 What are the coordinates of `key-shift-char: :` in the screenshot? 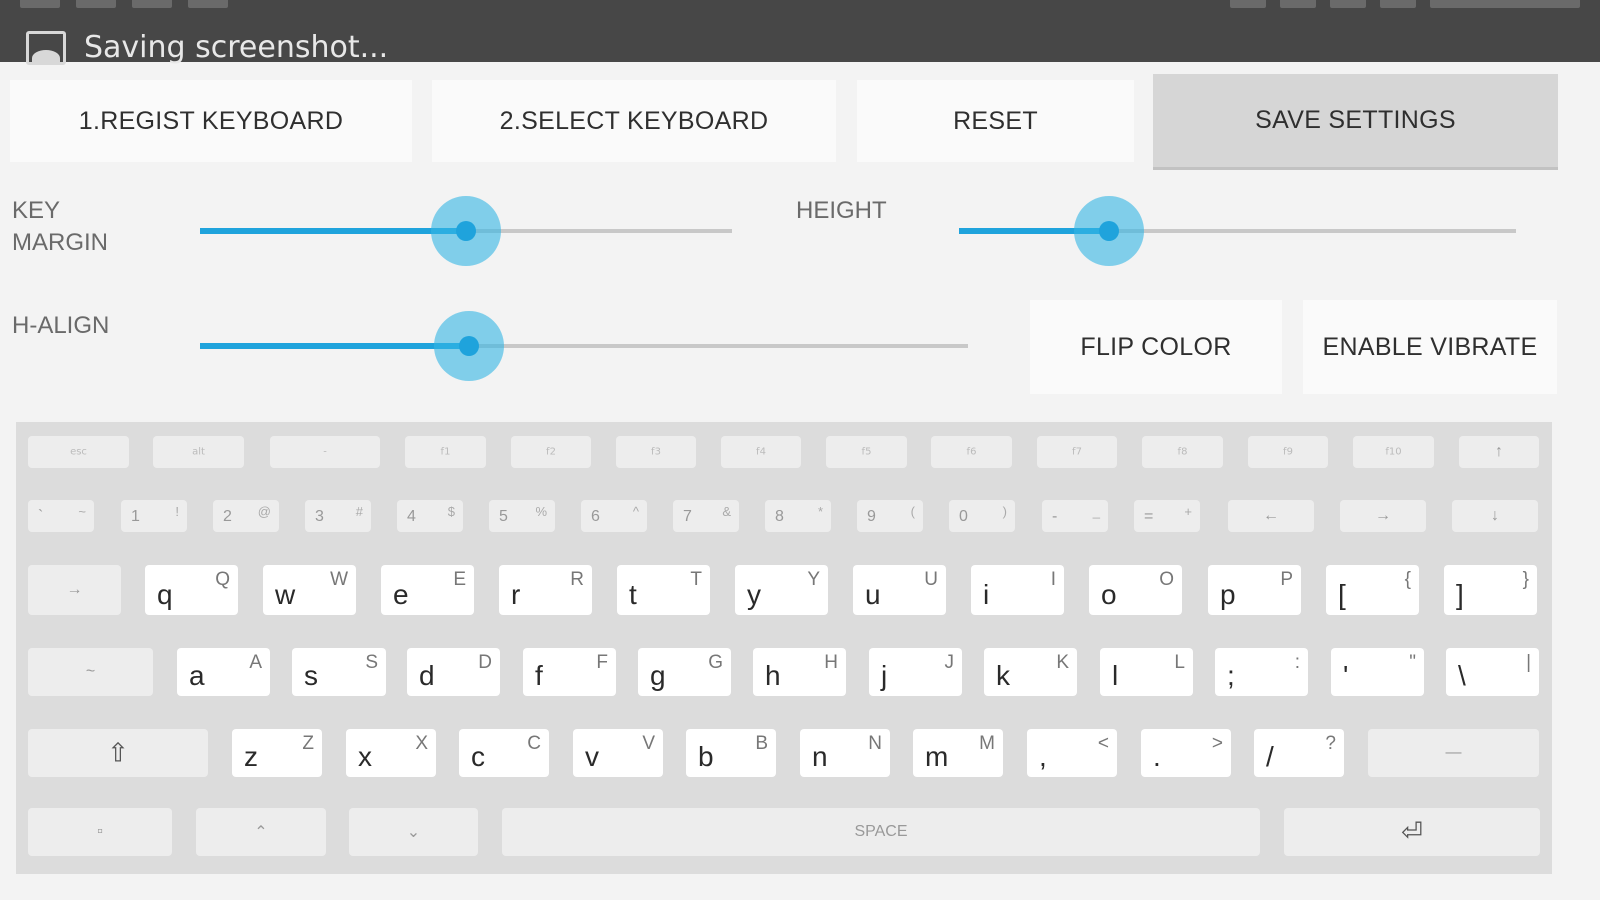 It's located at (1297, 662).